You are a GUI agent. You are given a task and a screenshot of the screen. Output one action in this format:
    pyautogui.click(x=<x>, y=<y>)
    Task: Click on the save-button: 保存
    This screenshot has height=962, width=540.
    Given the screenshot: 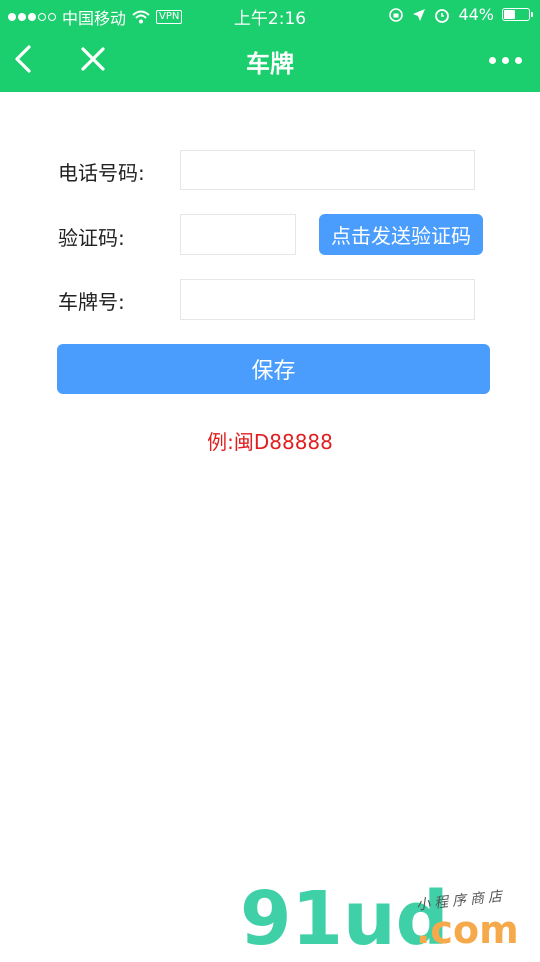 What is the action you would take?
    pyautogui.click(x=273, y=369)
    